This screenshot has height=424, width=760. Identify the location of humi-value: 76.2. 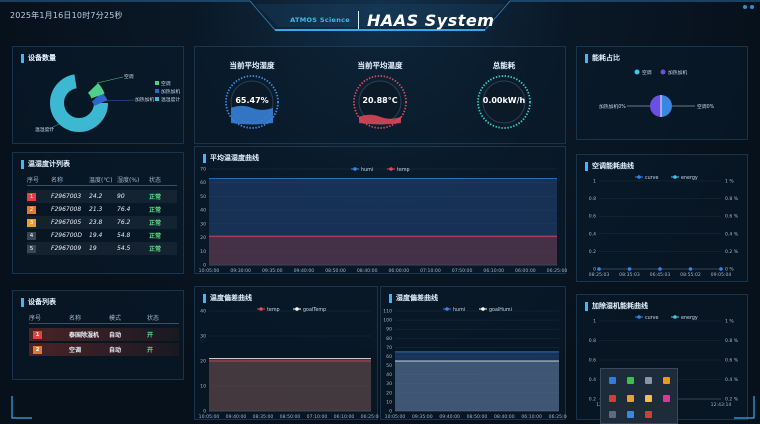
(124, 222).